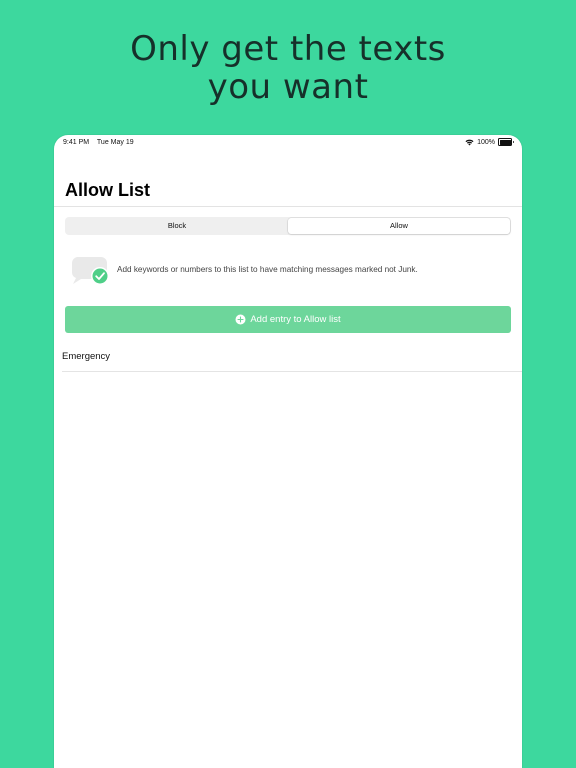 The width and height of the screenshot is (576, 768). I want to click on status-time: 9:41 PM, so click(76, 142).